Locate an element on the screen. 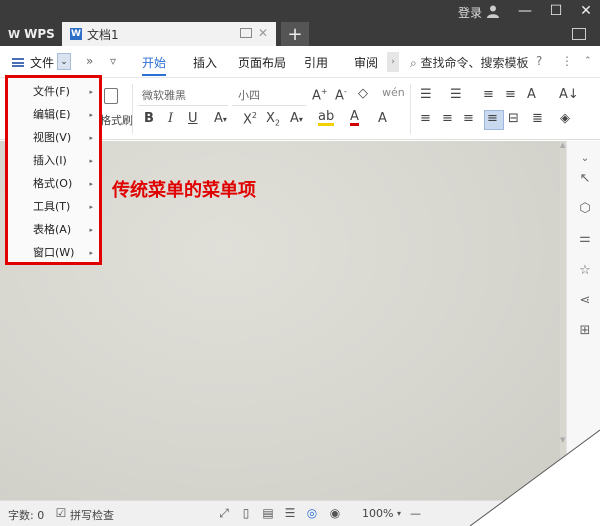 The height and width of the screenshot is (526, 600). shading-icon: ◈ is located at coordinates (565, 118).